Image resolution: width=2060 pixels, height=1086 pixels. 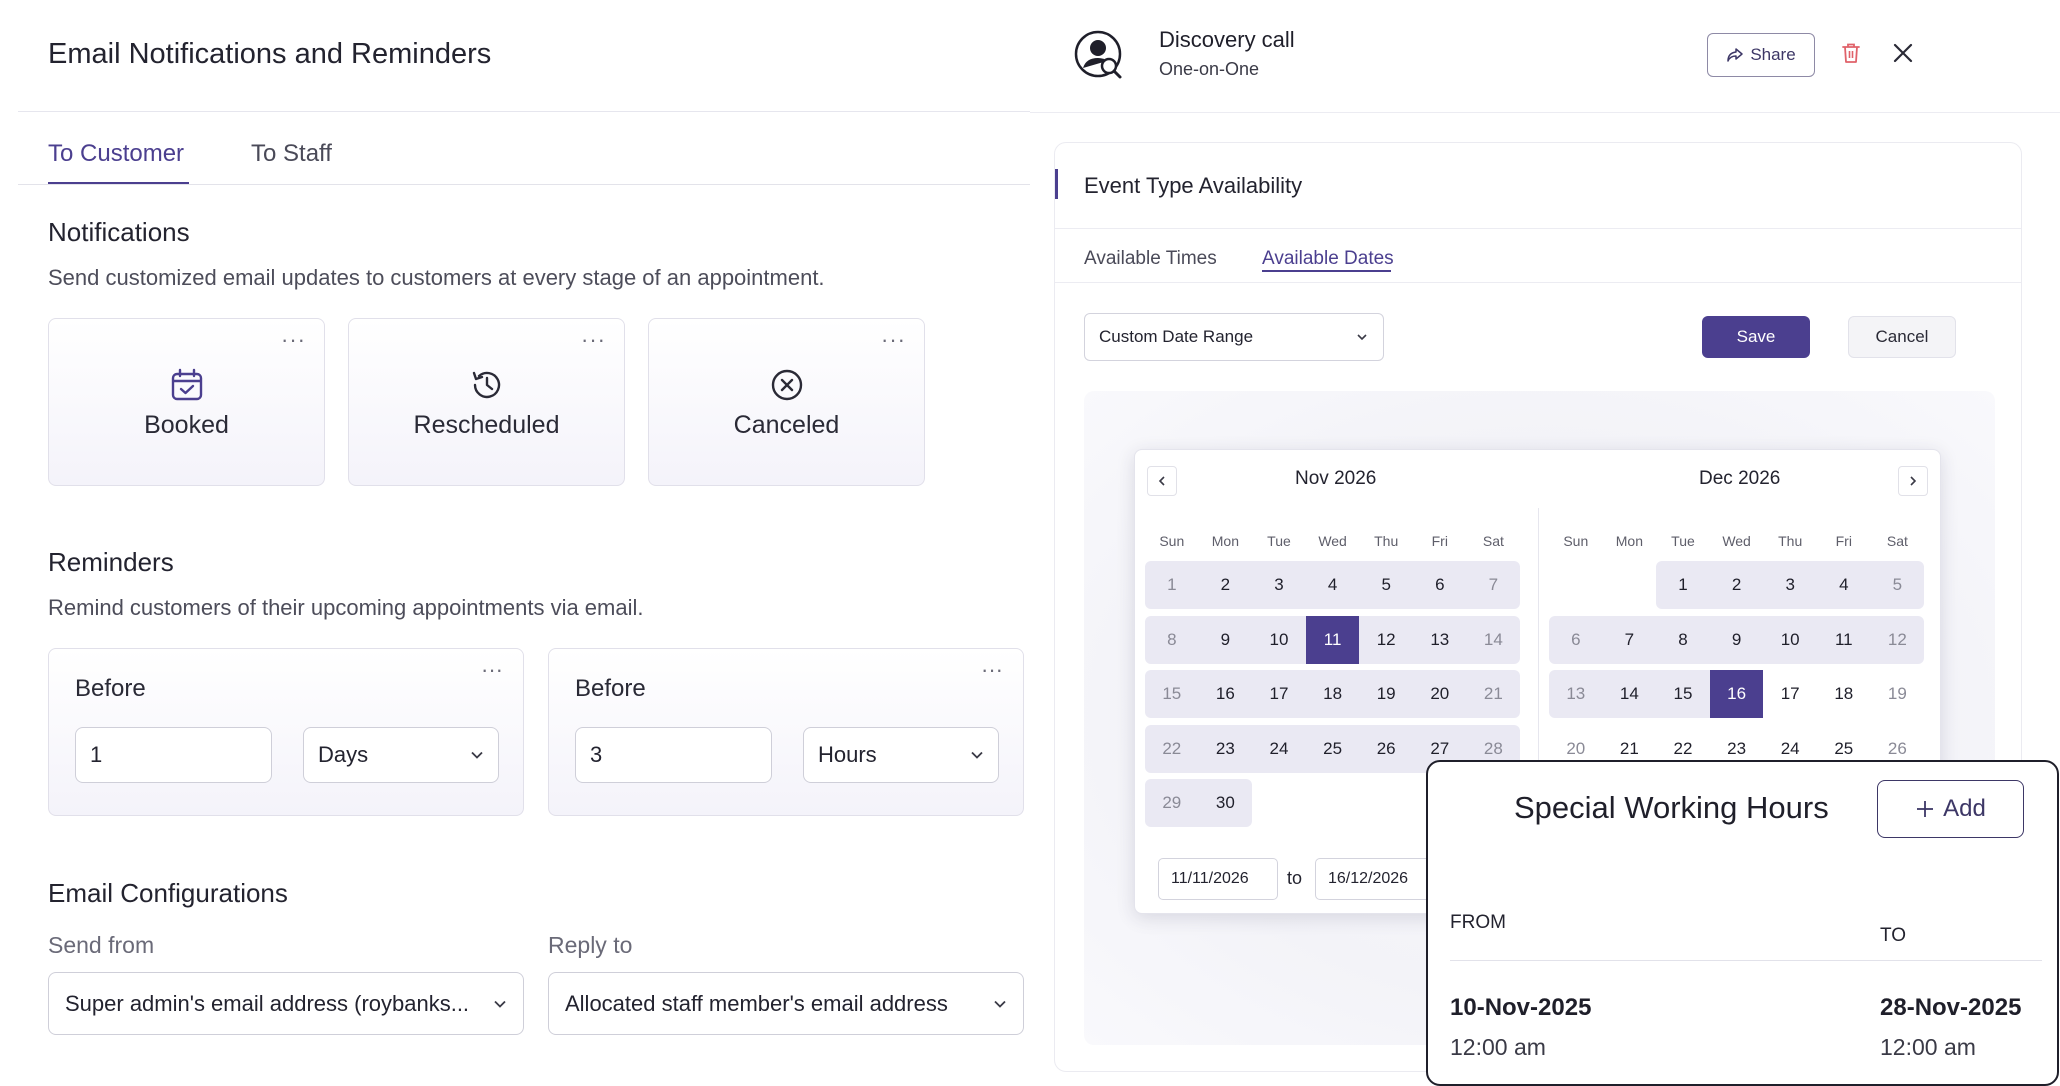 I want to click on calendar-day: 25, so click(x=1332, y=748).